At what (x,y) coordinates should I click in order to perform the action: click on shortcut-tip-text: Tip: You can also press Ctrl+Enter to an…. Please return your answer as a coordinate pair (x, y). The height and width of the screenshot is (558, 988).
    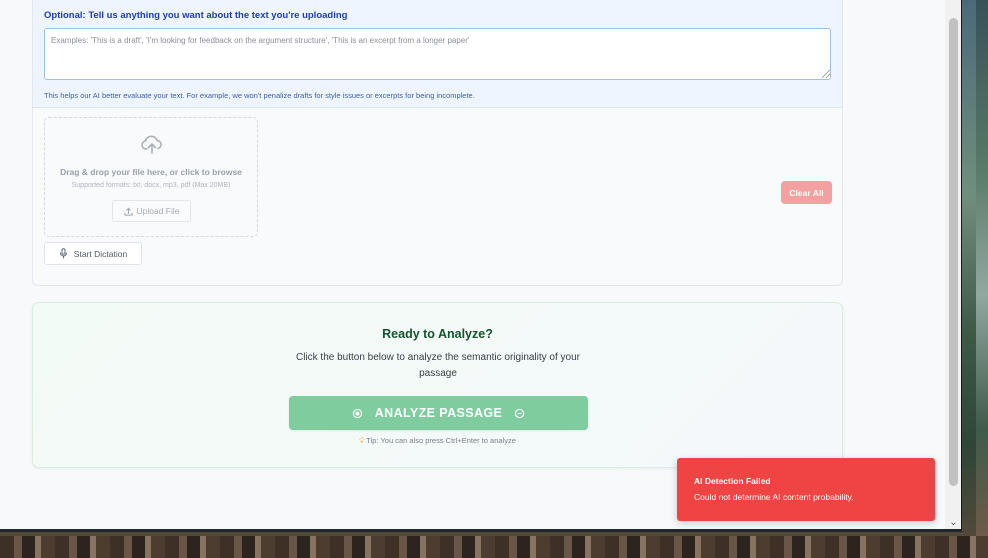
    Looking at the image, I should click on (441, 440).